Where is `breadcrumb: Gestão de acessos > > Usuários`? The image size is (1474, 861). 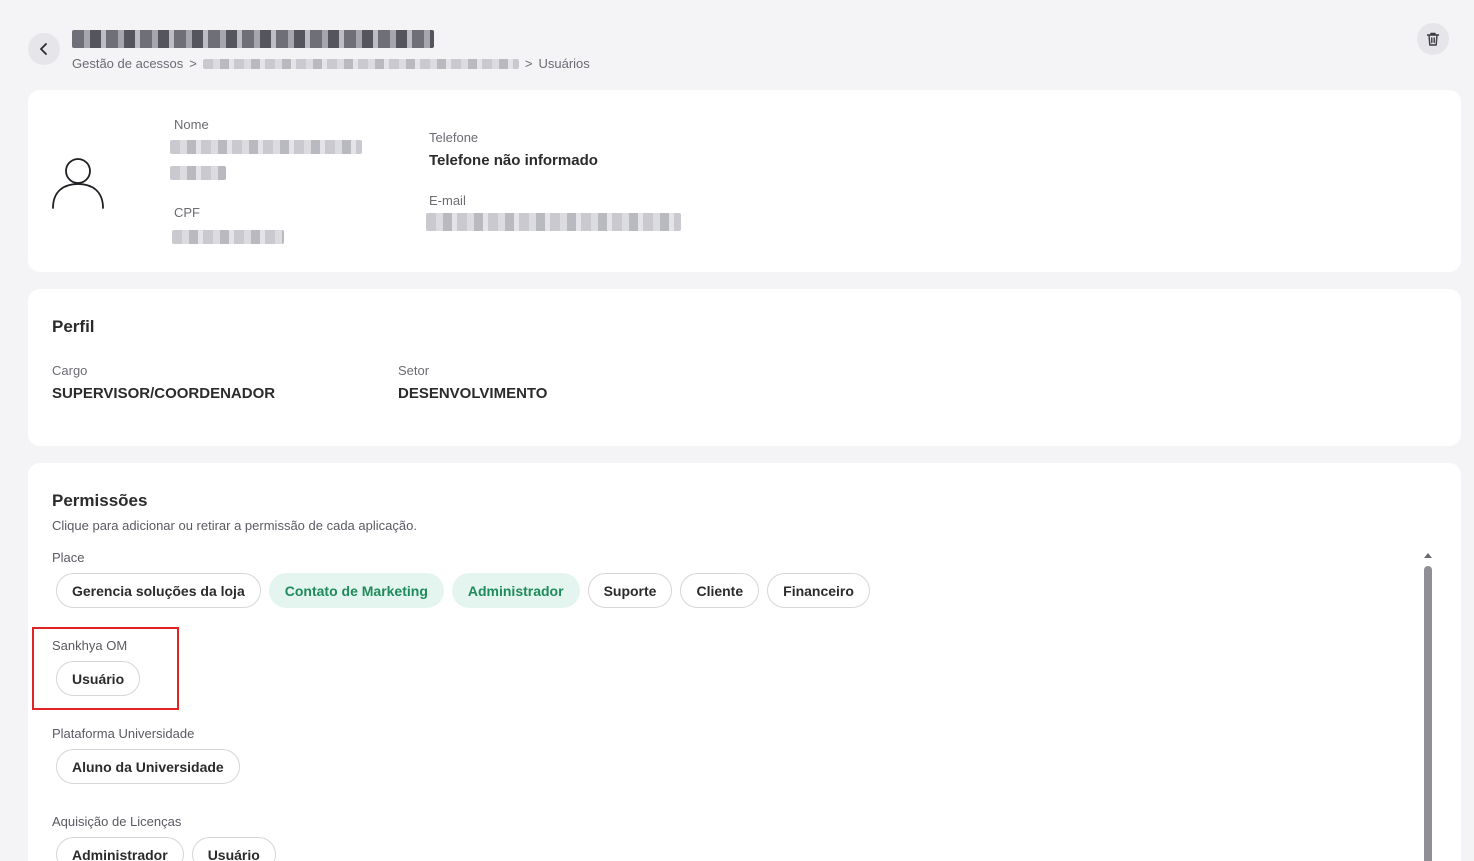 breadcrumb: Gestão de acessos > > Usuários is located at coordinates (331, 63).